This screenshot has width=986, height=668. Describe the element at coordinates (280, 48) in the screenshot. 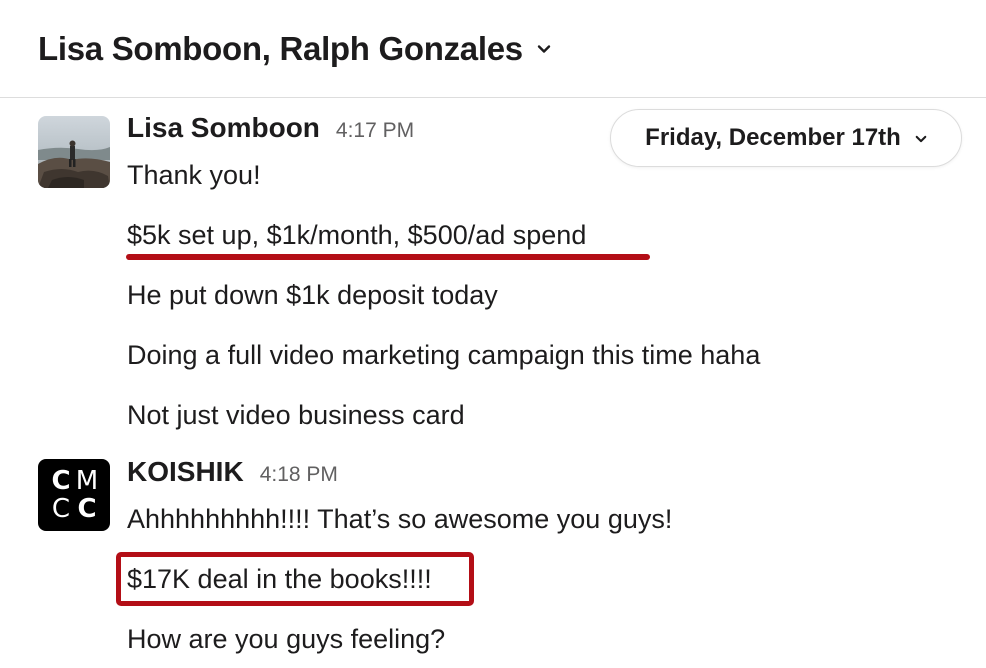

I see `conversation-title: Lisa Somboon, Ralph Gonzales` at that location.